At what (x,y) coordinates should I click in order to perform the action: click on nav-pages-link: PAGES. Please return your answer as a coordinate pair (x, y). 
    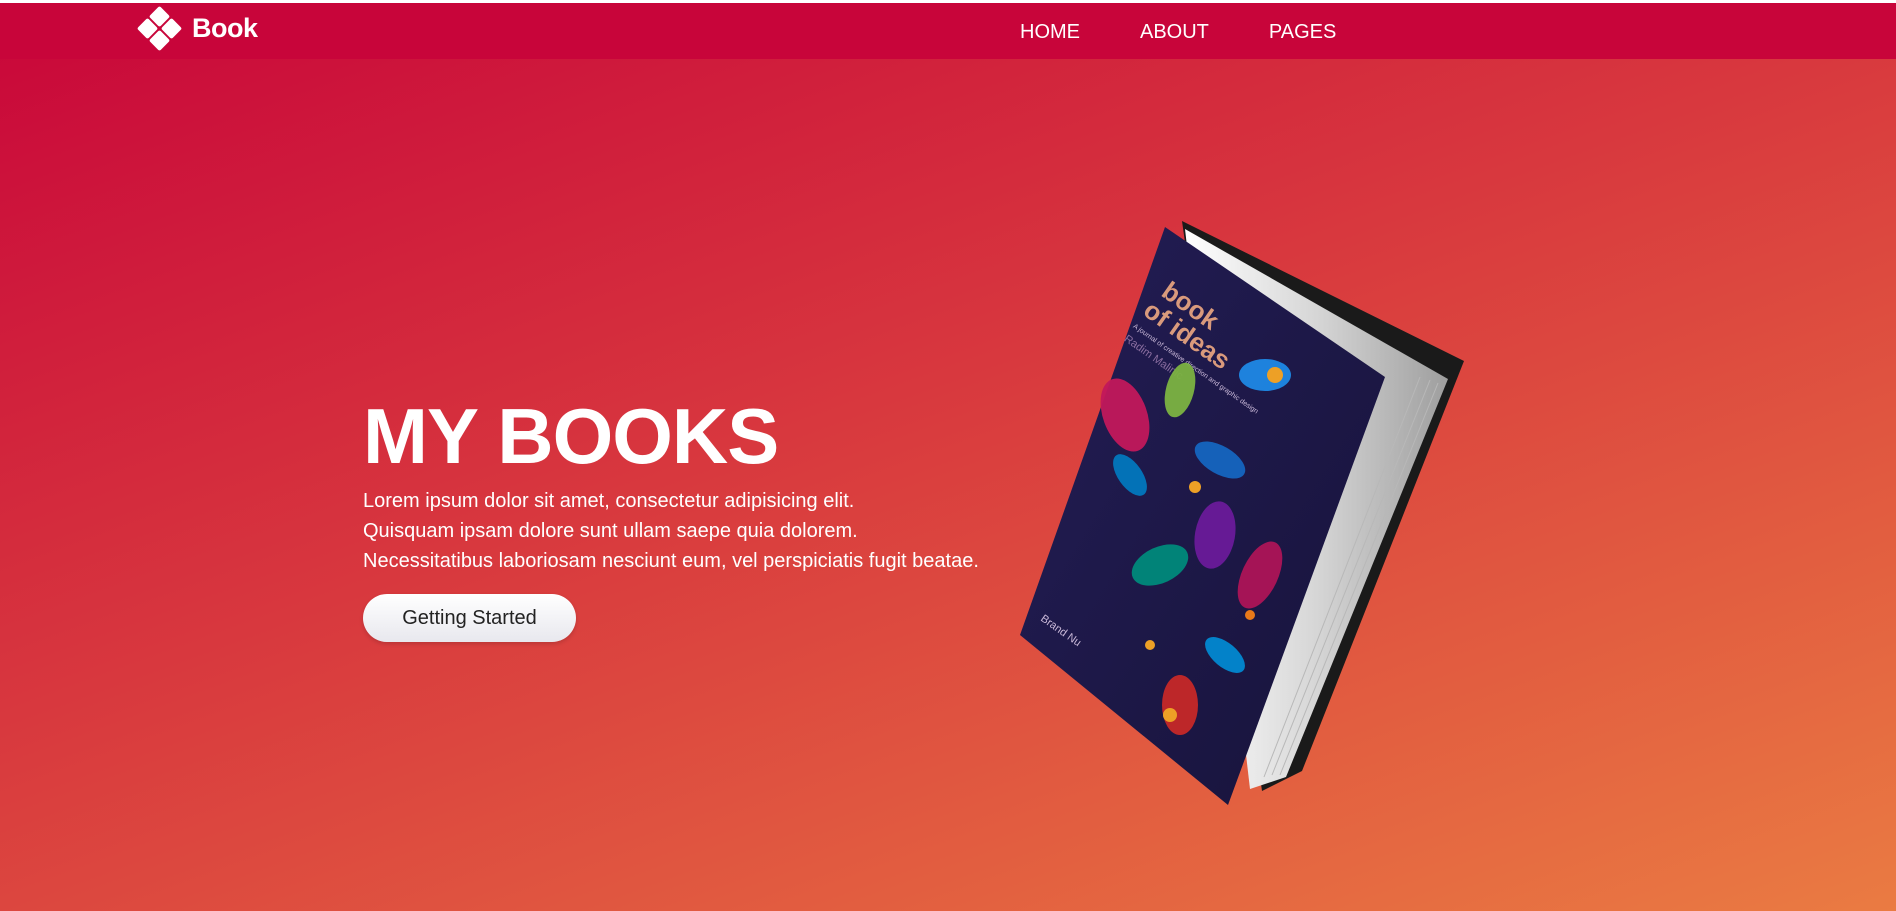
    Looking at the image, I should click on (1302, 32).